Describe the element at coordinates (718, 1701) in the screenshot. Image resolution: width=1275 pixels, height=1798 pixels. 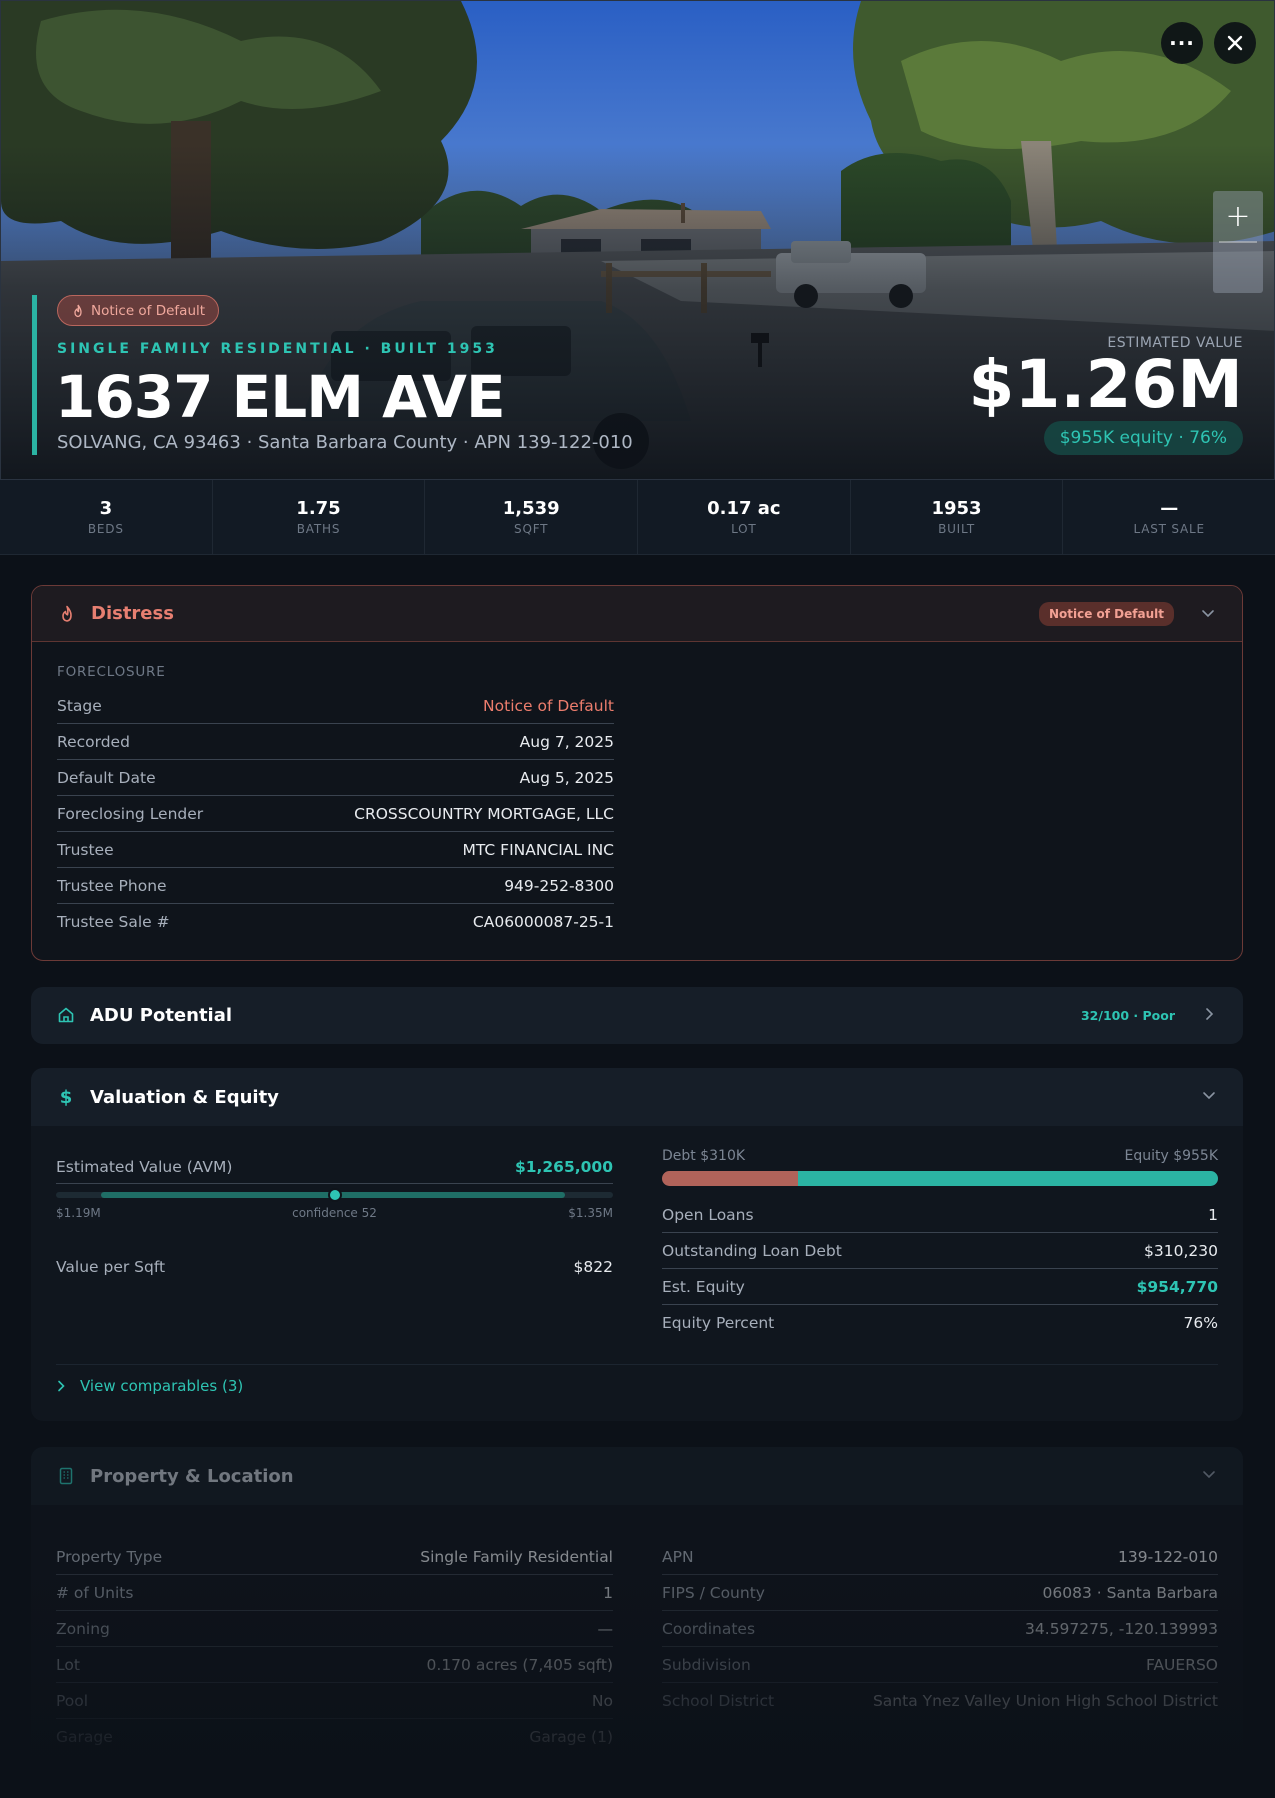
I see `detail-key: School District` at that location.